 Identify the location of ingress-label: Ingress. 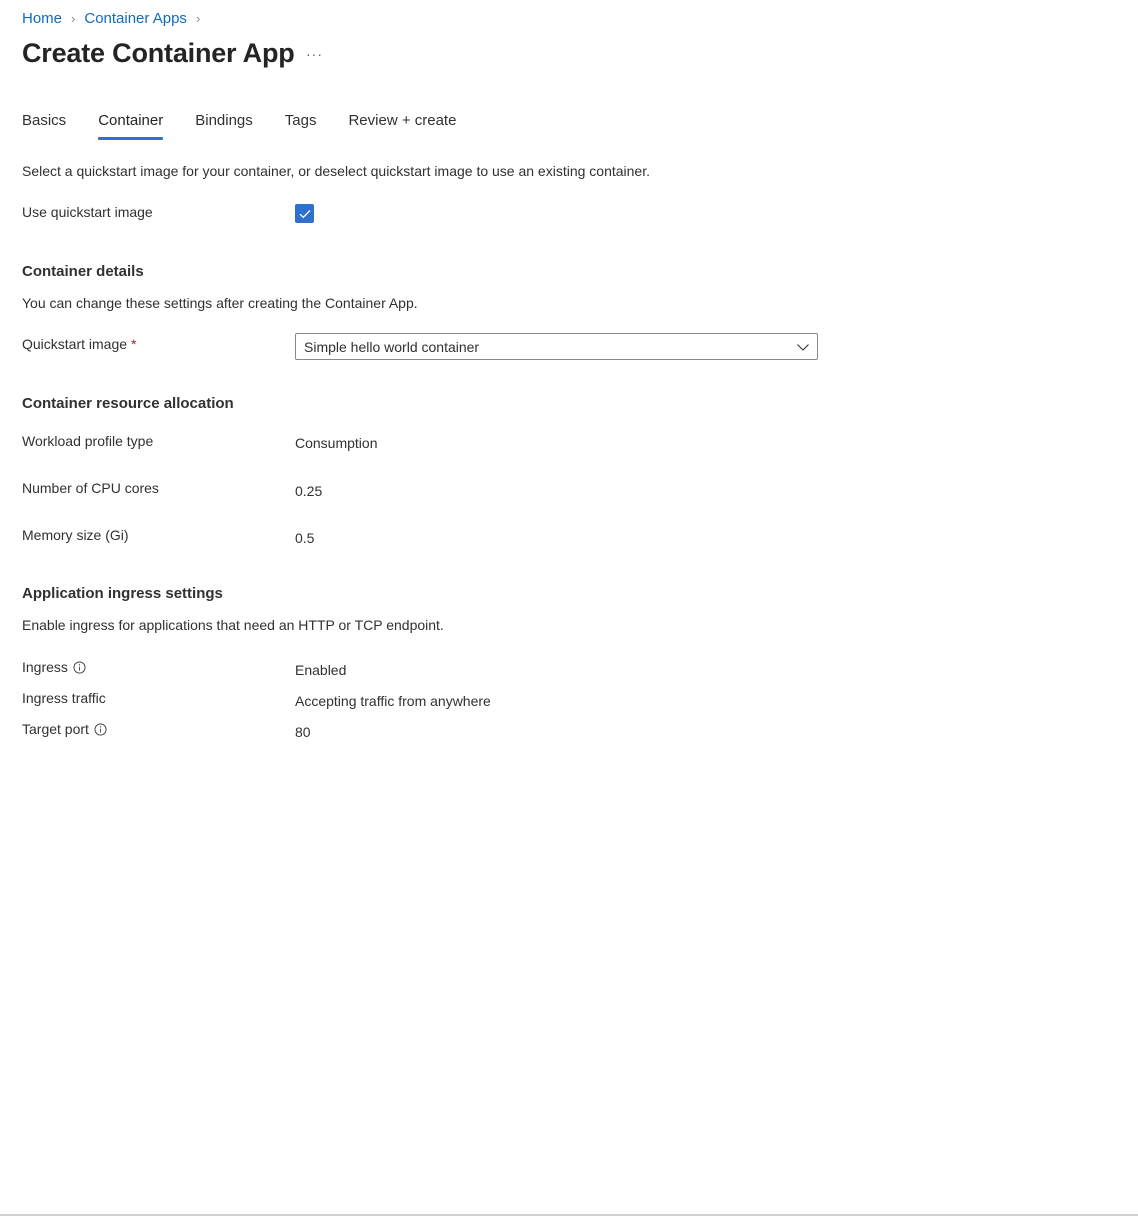
(54, 667).